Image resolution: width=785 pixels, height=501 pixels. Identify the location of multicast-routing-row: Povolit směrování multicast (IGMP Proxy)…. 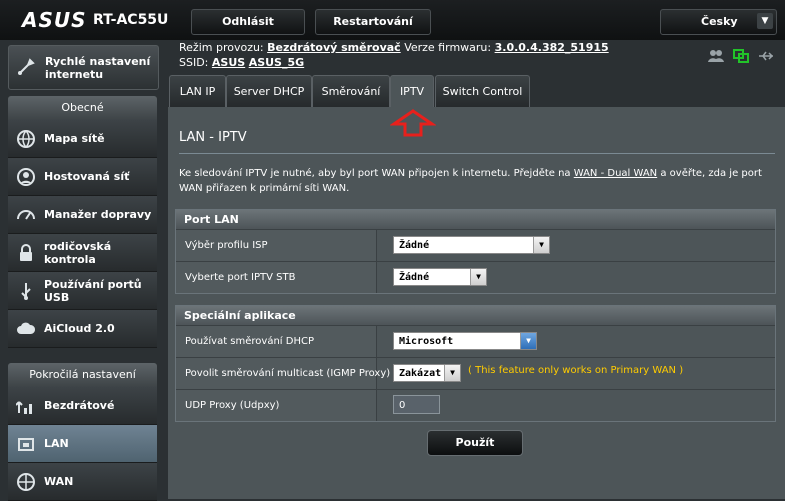
(475, 373).